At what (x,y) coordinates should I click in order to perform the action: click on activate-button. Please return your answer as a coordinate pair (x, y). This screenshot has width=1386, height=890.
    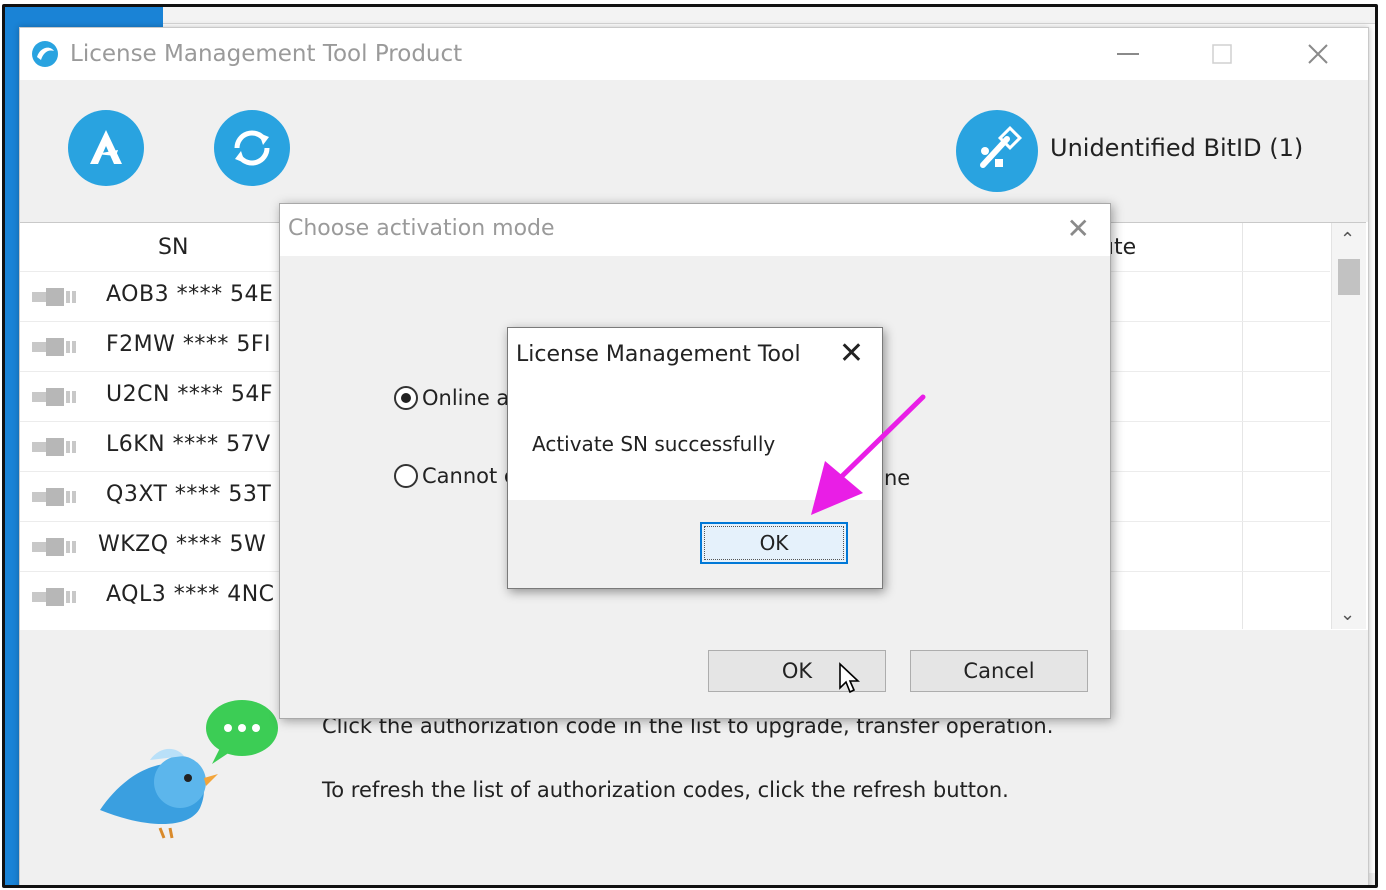
    Looking at the image, I should click on (106, 148).